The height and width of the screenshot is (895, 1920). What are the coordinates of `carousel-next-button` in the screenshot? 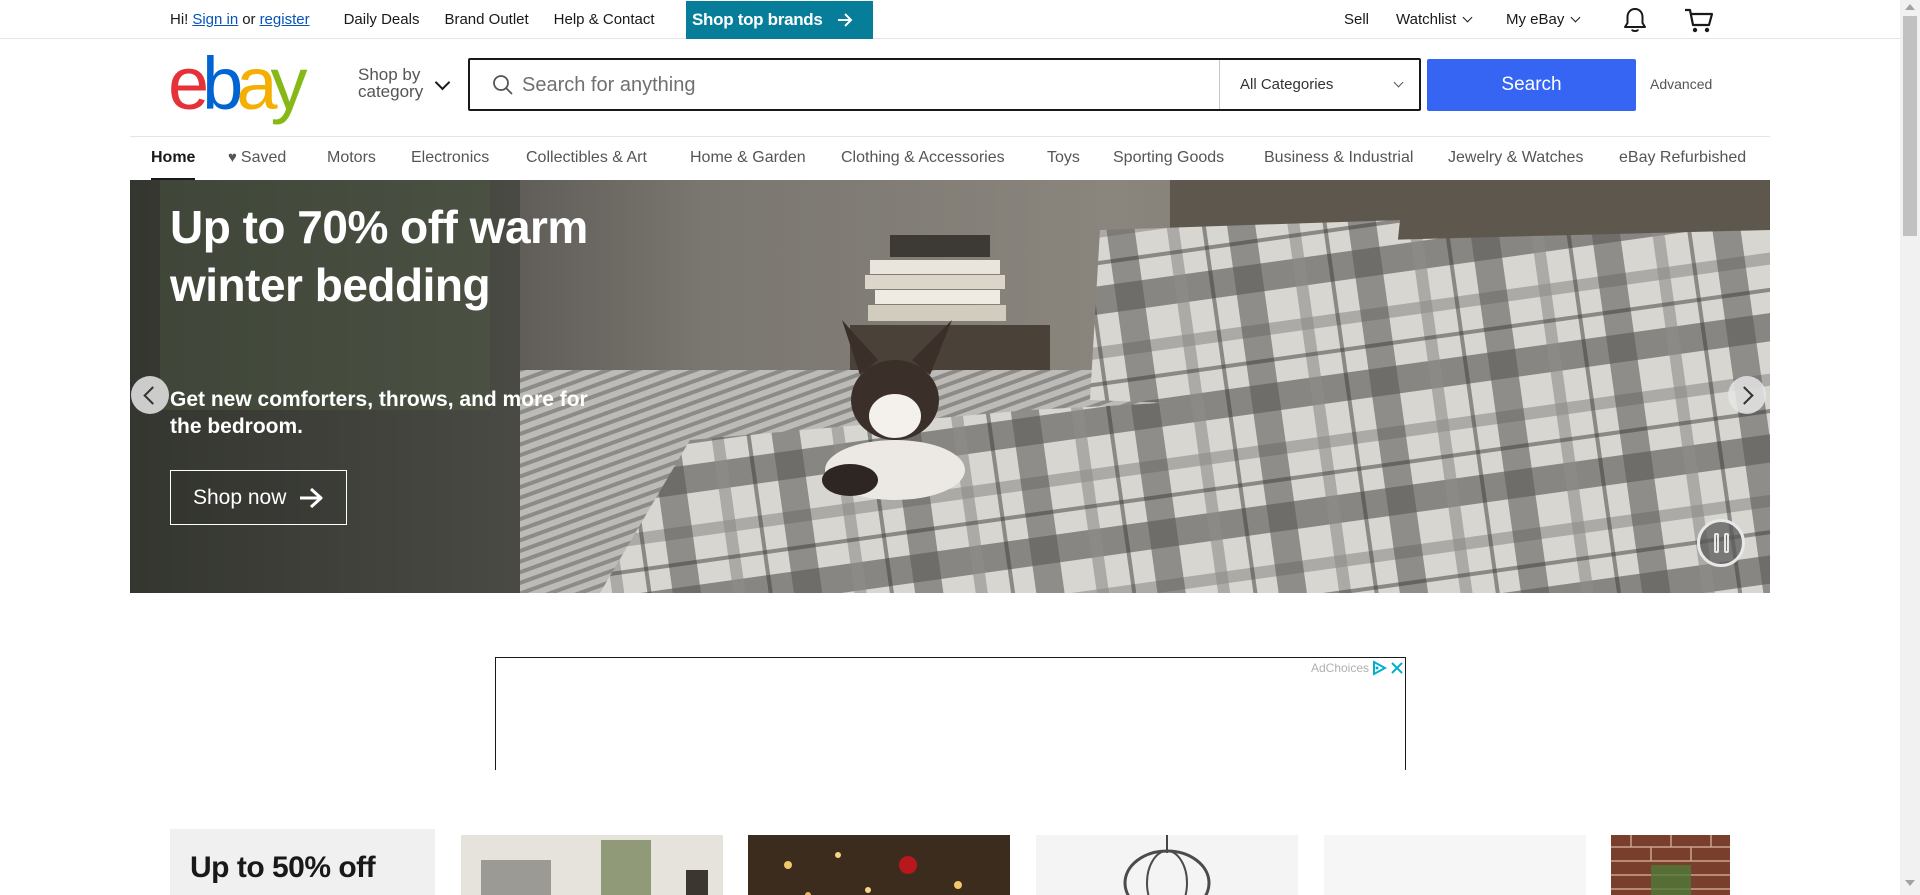 It's located at (1747, 395).